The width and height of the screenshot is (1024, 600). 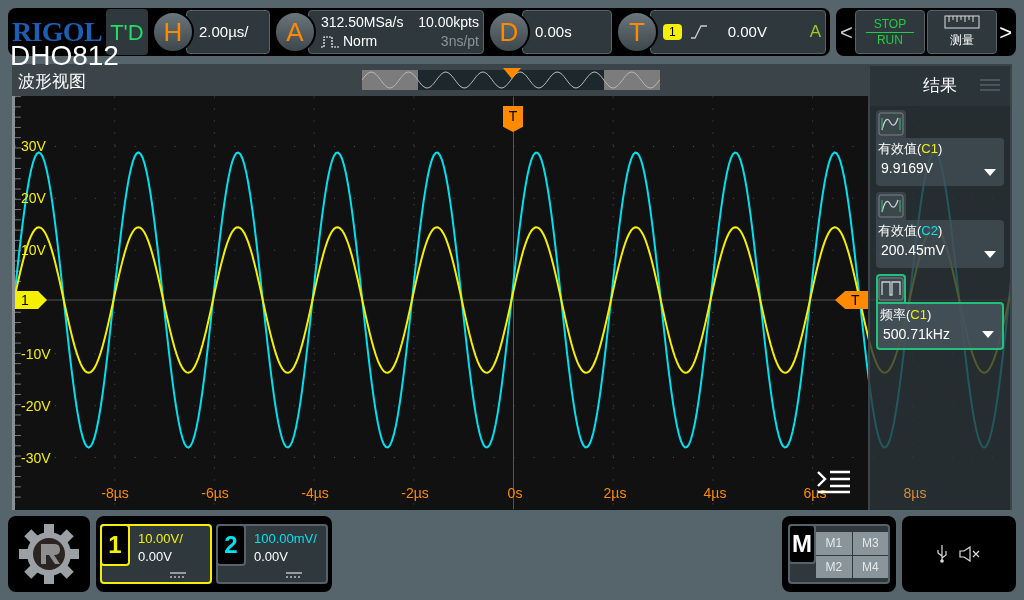 I want to click on channel-number: 2, so click(x=231, y=545).